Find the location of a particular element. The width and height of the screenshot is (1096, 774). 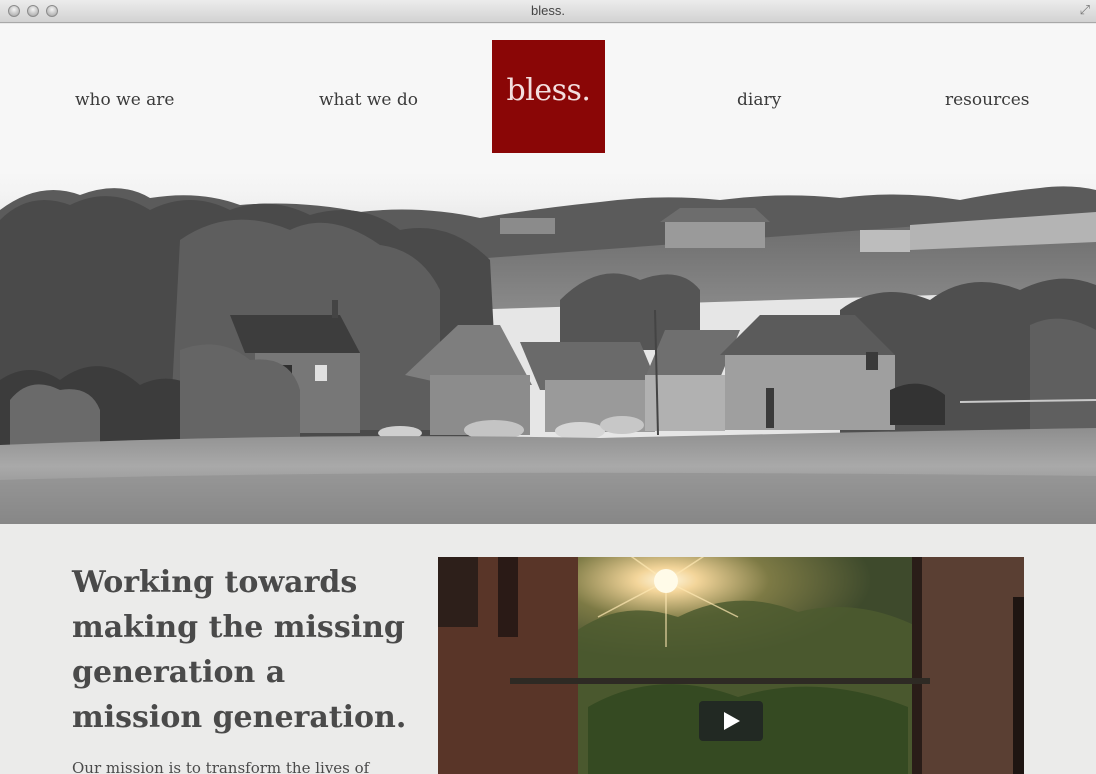

tagline-line: Working towards is located at coordinates (215, 582).